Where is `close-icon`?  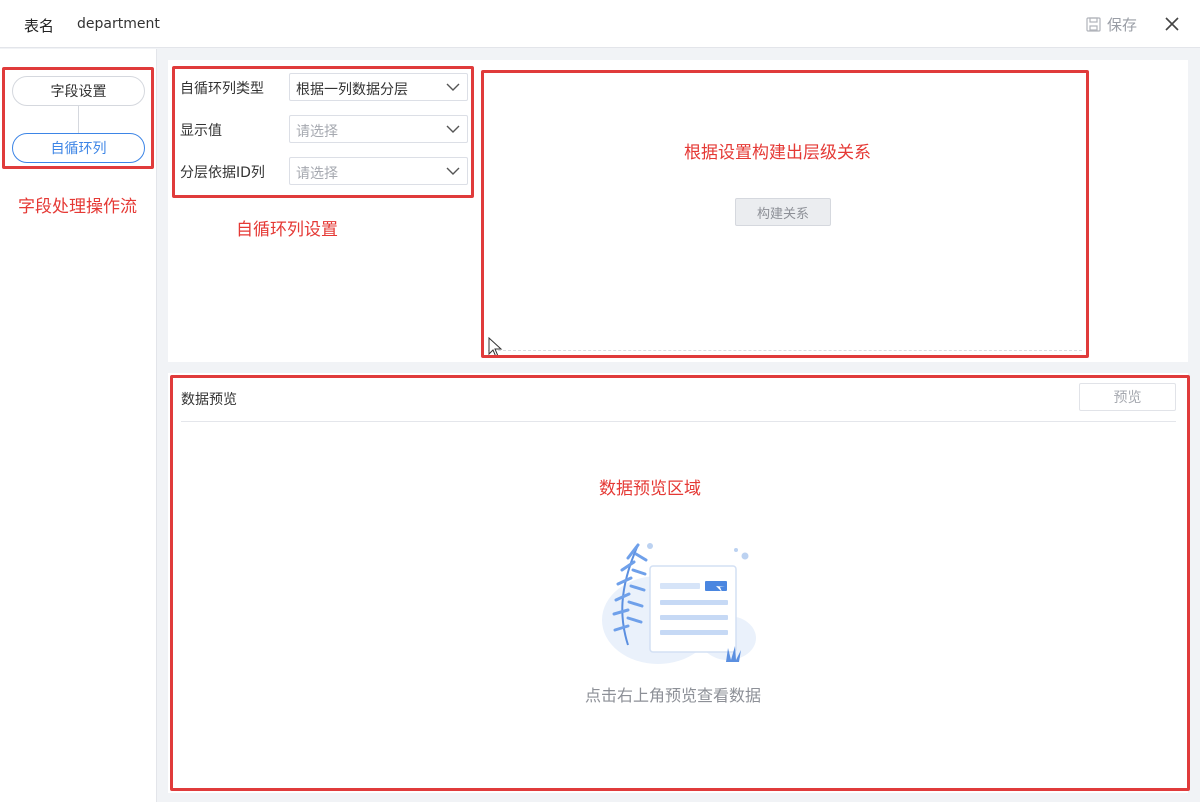 close-icon is located at coordinates (1172, 24).